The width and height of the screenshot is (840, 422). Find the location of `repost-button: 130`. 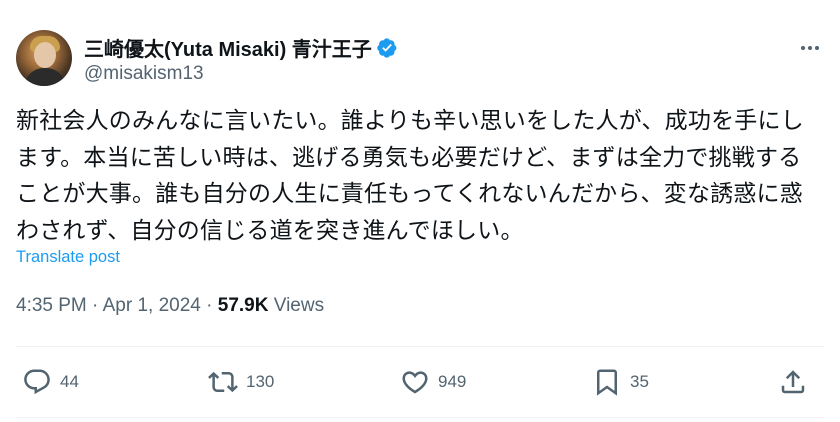

repost-button: 130 is located at coordinates (241, 382).